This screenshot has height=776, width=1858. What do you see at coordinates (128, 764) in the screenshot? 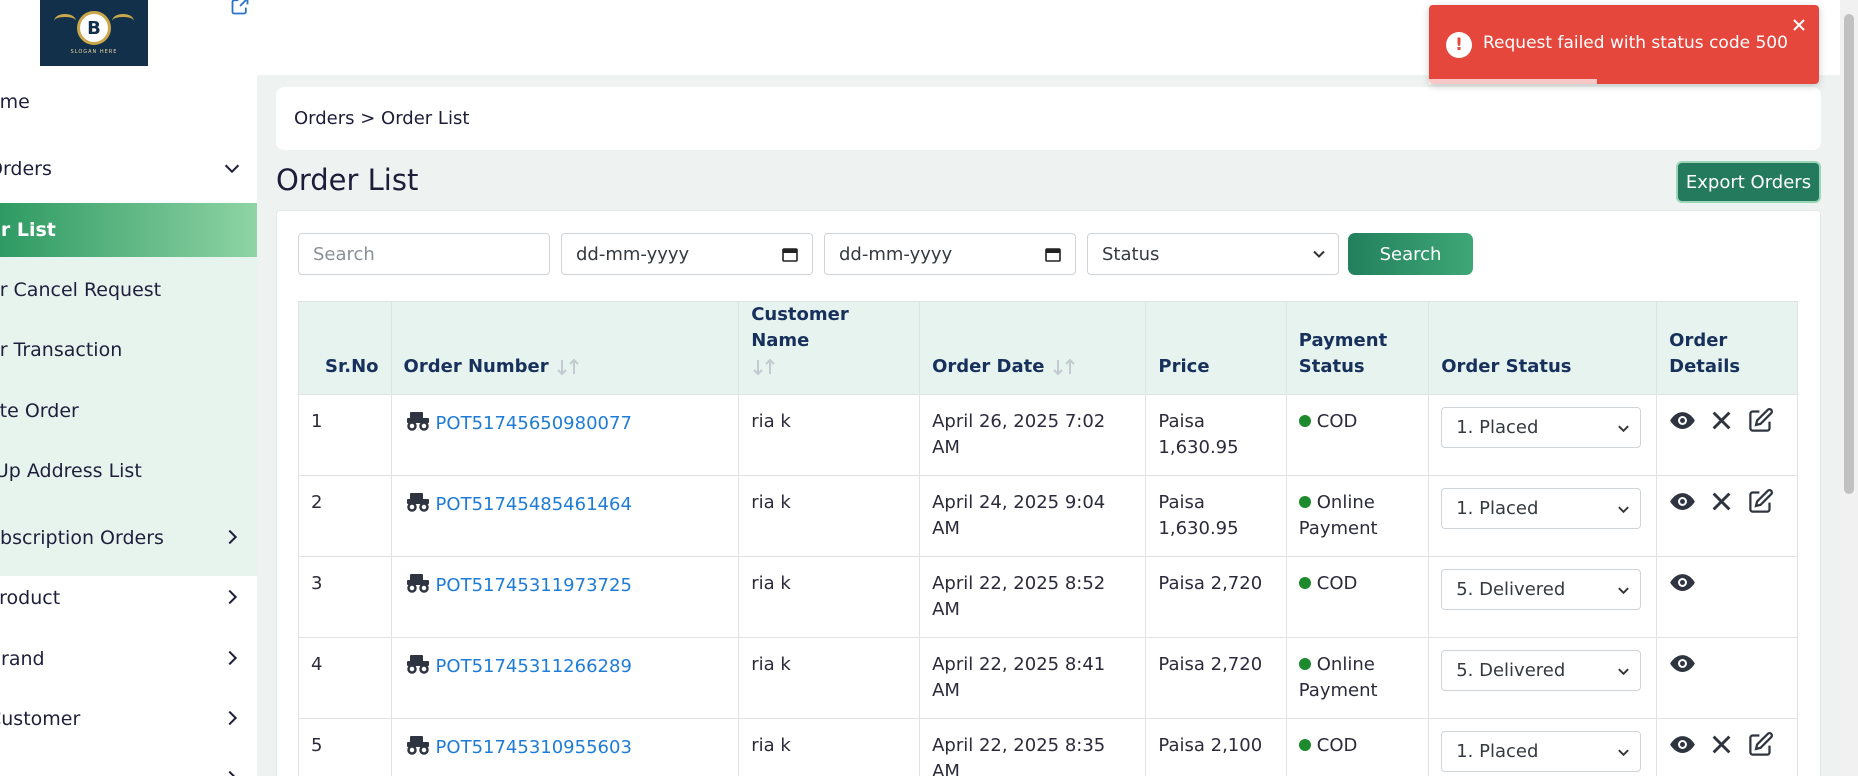
I see `sidebar-item-partial` at bounding box center [128, 764].